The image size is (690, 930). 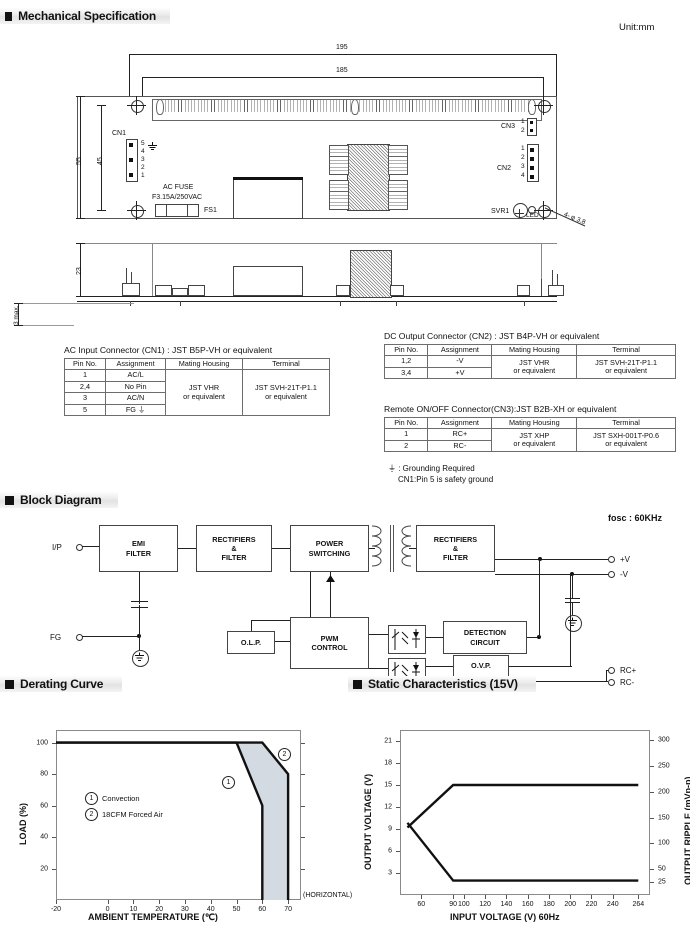 What do you see at coordinates (288, 909) in the screenshot?
I see `x-tick-label: 70` at bounding box center [288, 909].